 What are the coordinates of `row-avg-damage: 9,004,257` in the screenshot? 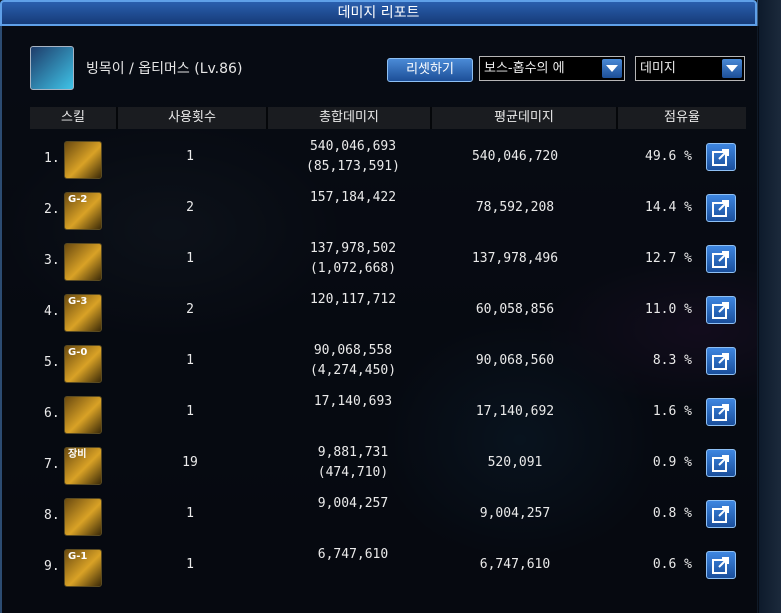 It's located at (515, 513).